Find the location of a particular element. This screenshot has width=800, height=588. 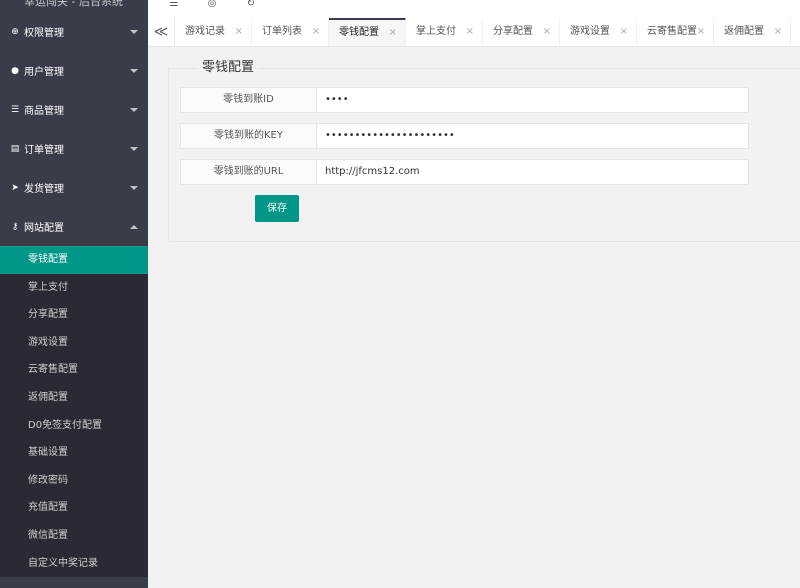

tabs-scroll-left-icon: ≪ is located at coordinates (161, 32).